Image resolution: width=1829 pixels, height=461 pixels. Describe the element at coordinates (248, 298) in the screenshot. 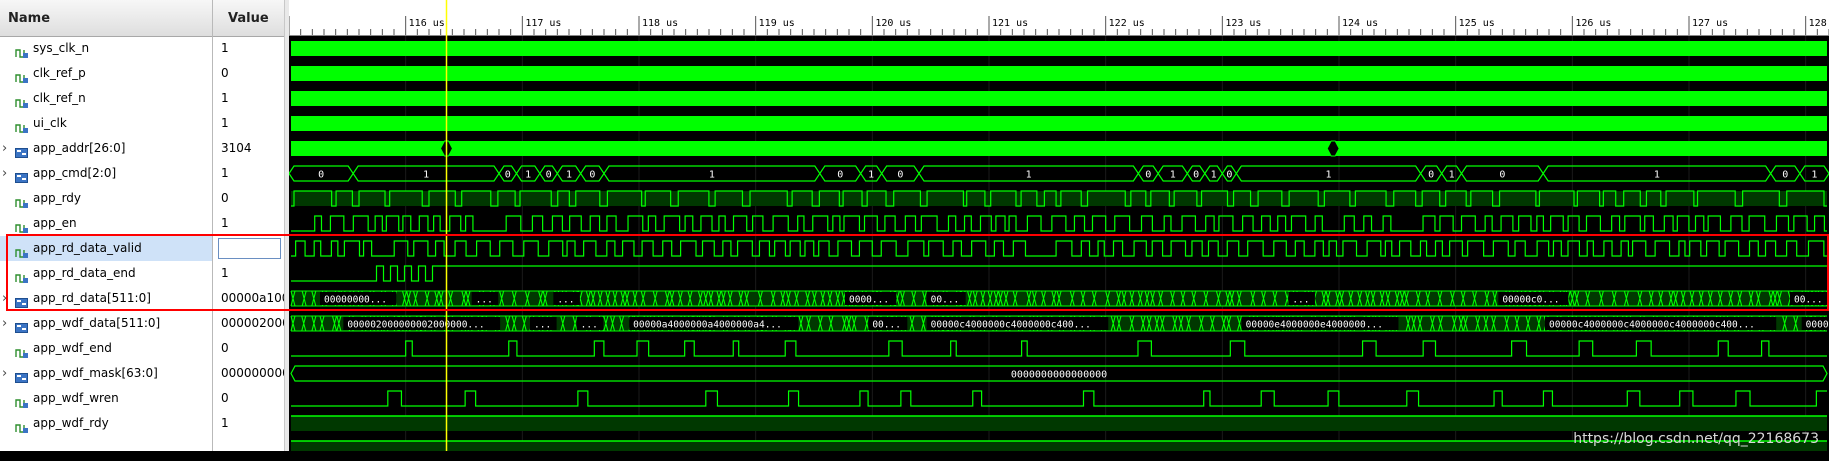

I see `signal-value-cell: 00000a100` at that location.